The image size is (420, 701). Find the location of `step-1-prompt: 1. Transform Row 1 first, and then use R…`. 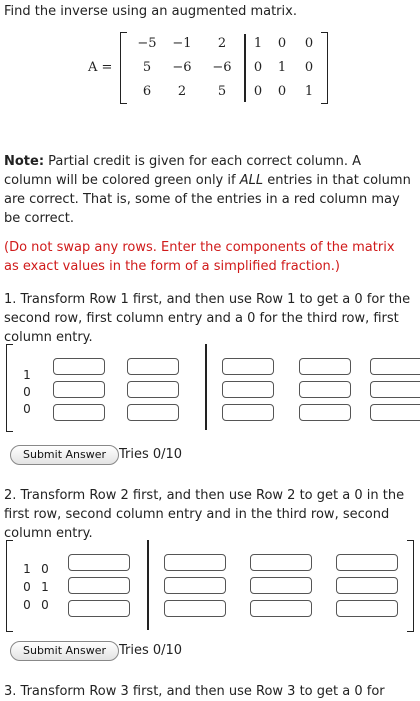

step-1-prompt: 1. Transform Row 1 first, and then use R… is located at coordinates (207, 318).